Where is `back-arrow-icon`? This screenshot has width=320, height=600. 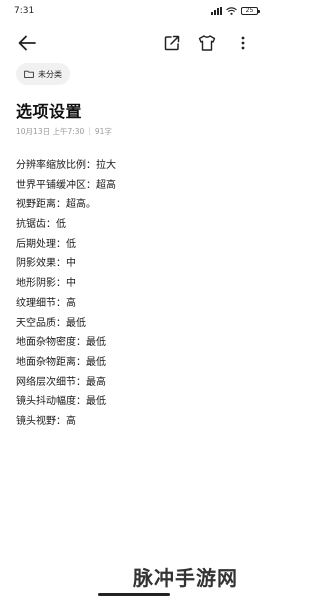 back-arrow-icon is located at coordinates (27, 43).